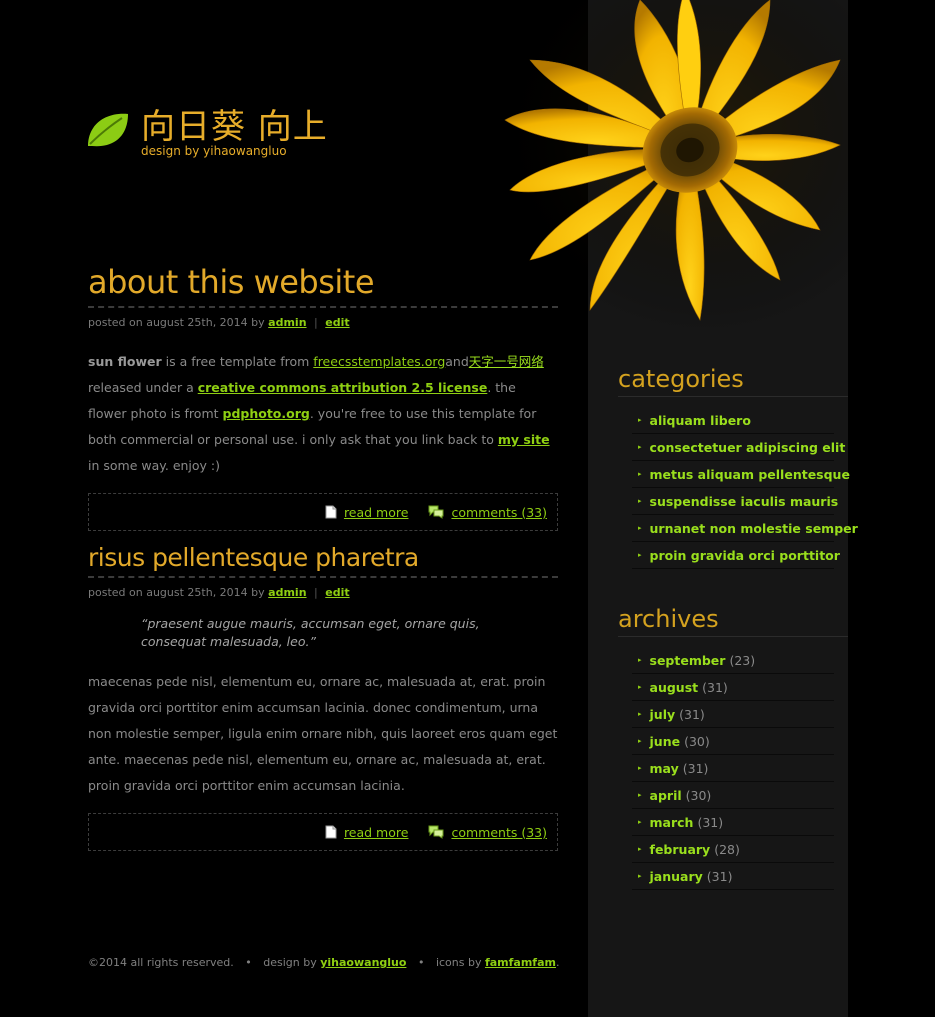  Describe the element at coordinates (266, 413) in the screenshot. I see `pdphoto-link: pdphoto.org` at that location.